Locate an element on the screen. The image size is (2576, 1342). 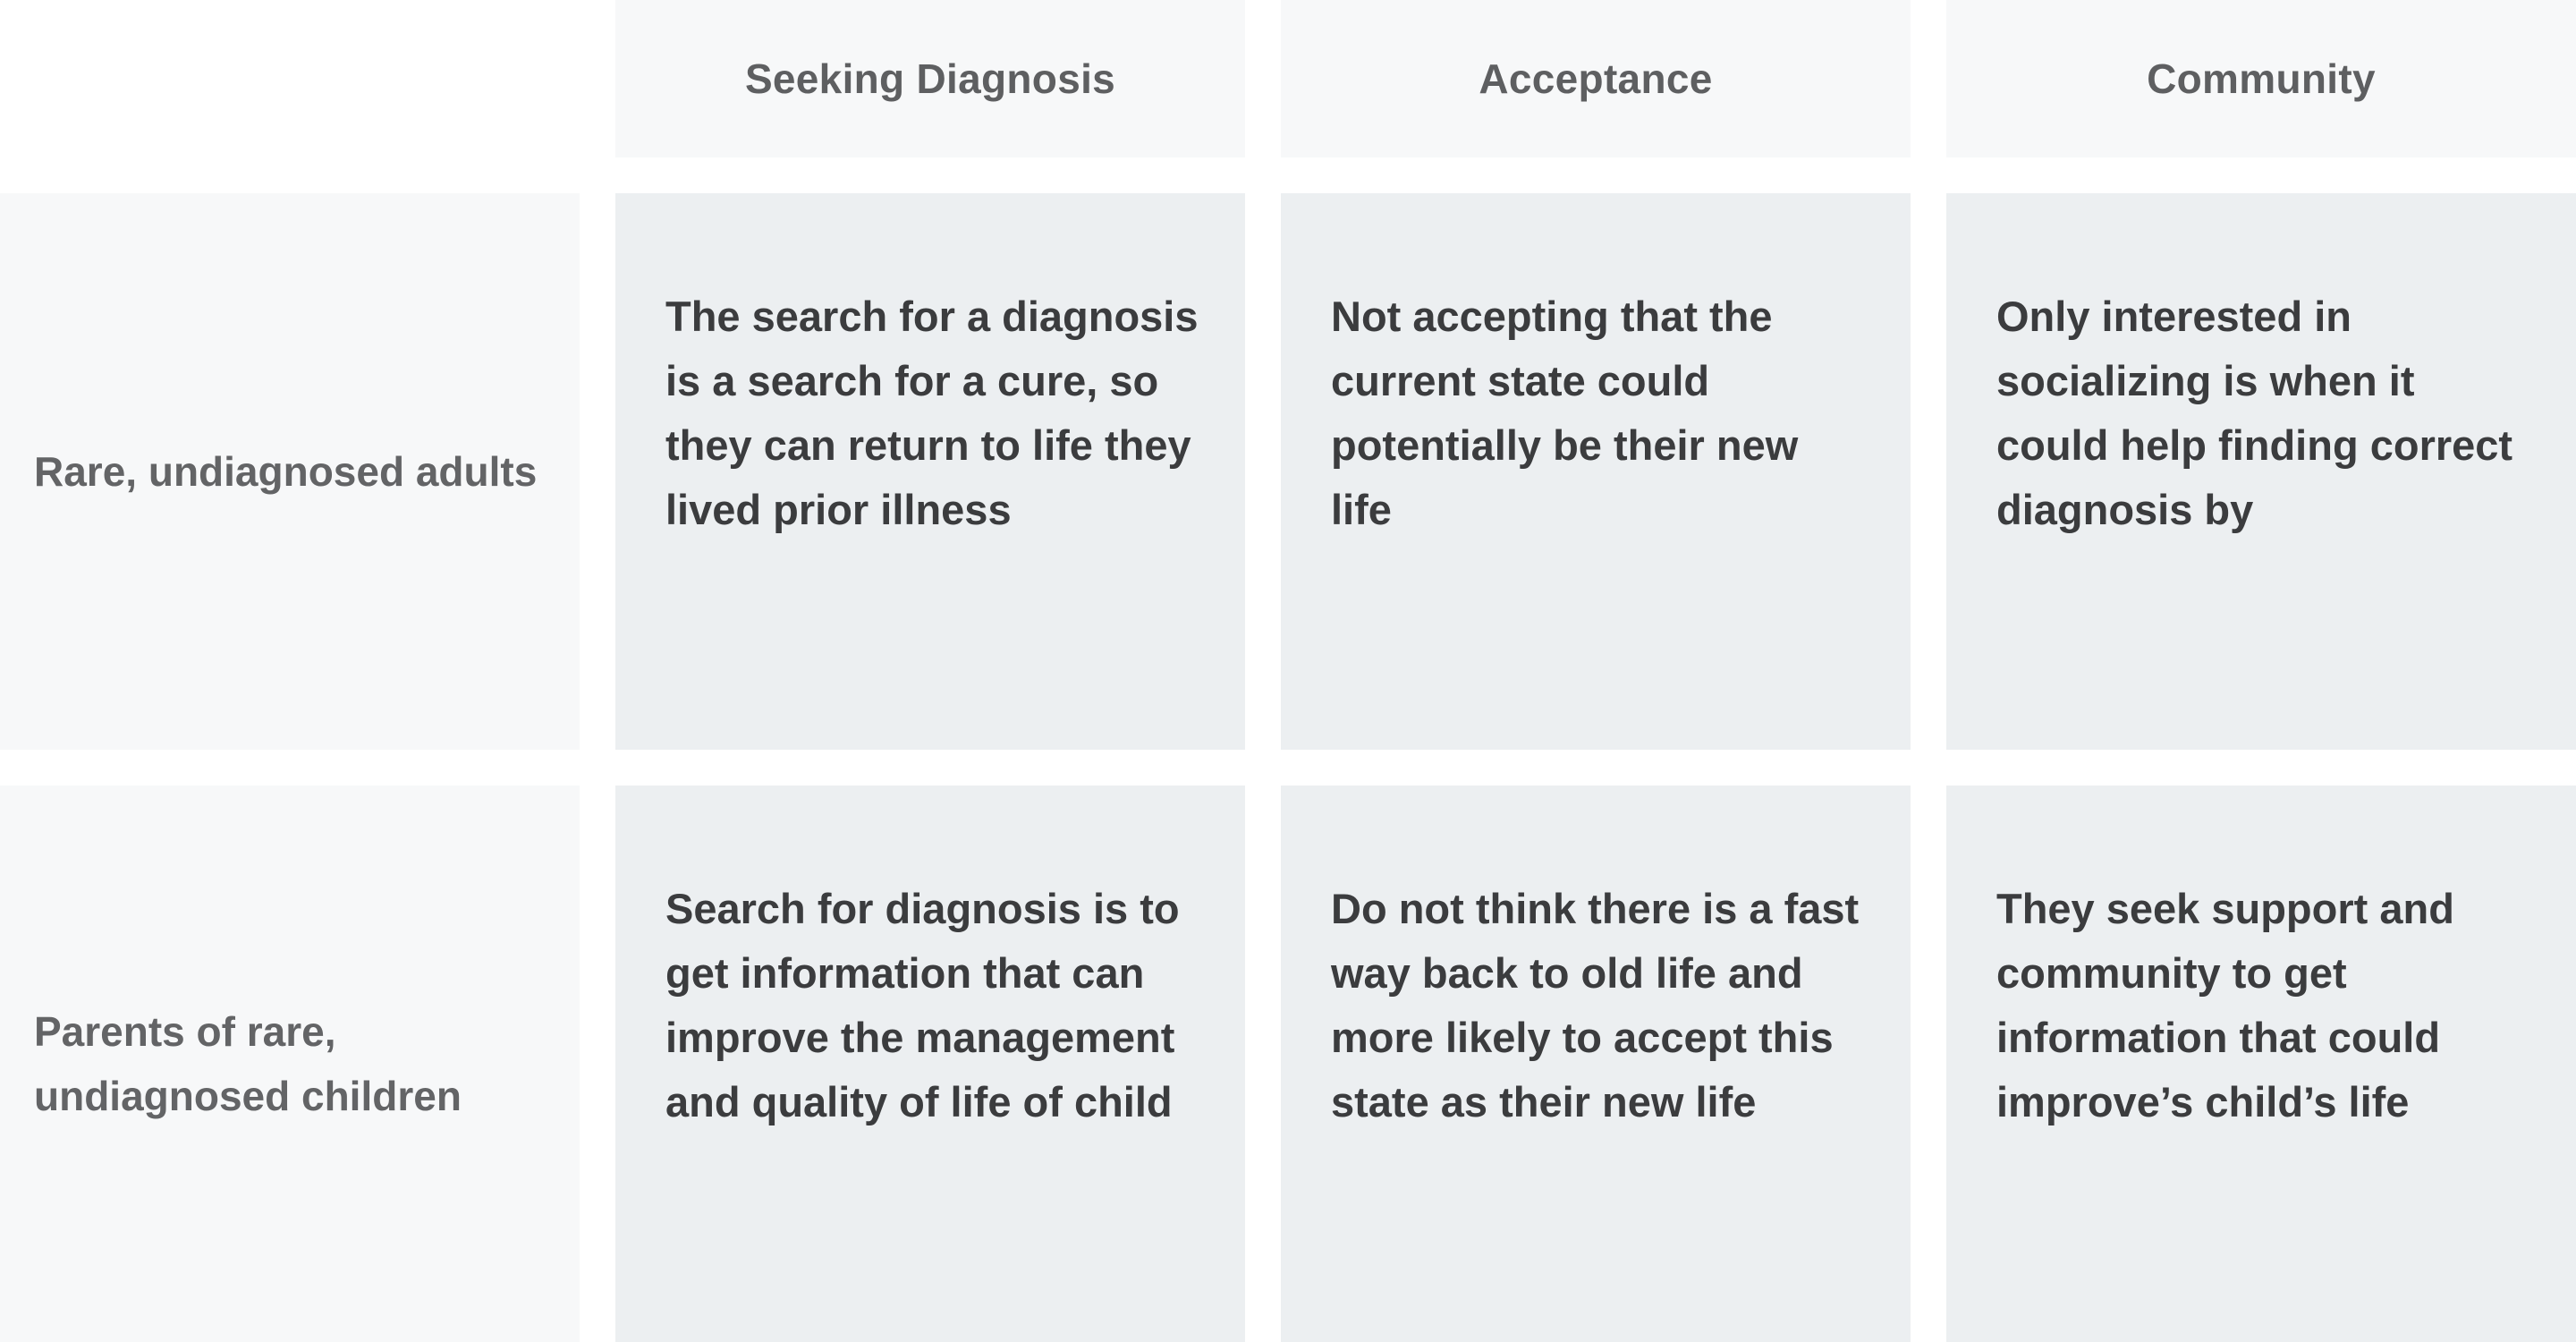
column-header-community: Community is located at coordinates (2261, 79).